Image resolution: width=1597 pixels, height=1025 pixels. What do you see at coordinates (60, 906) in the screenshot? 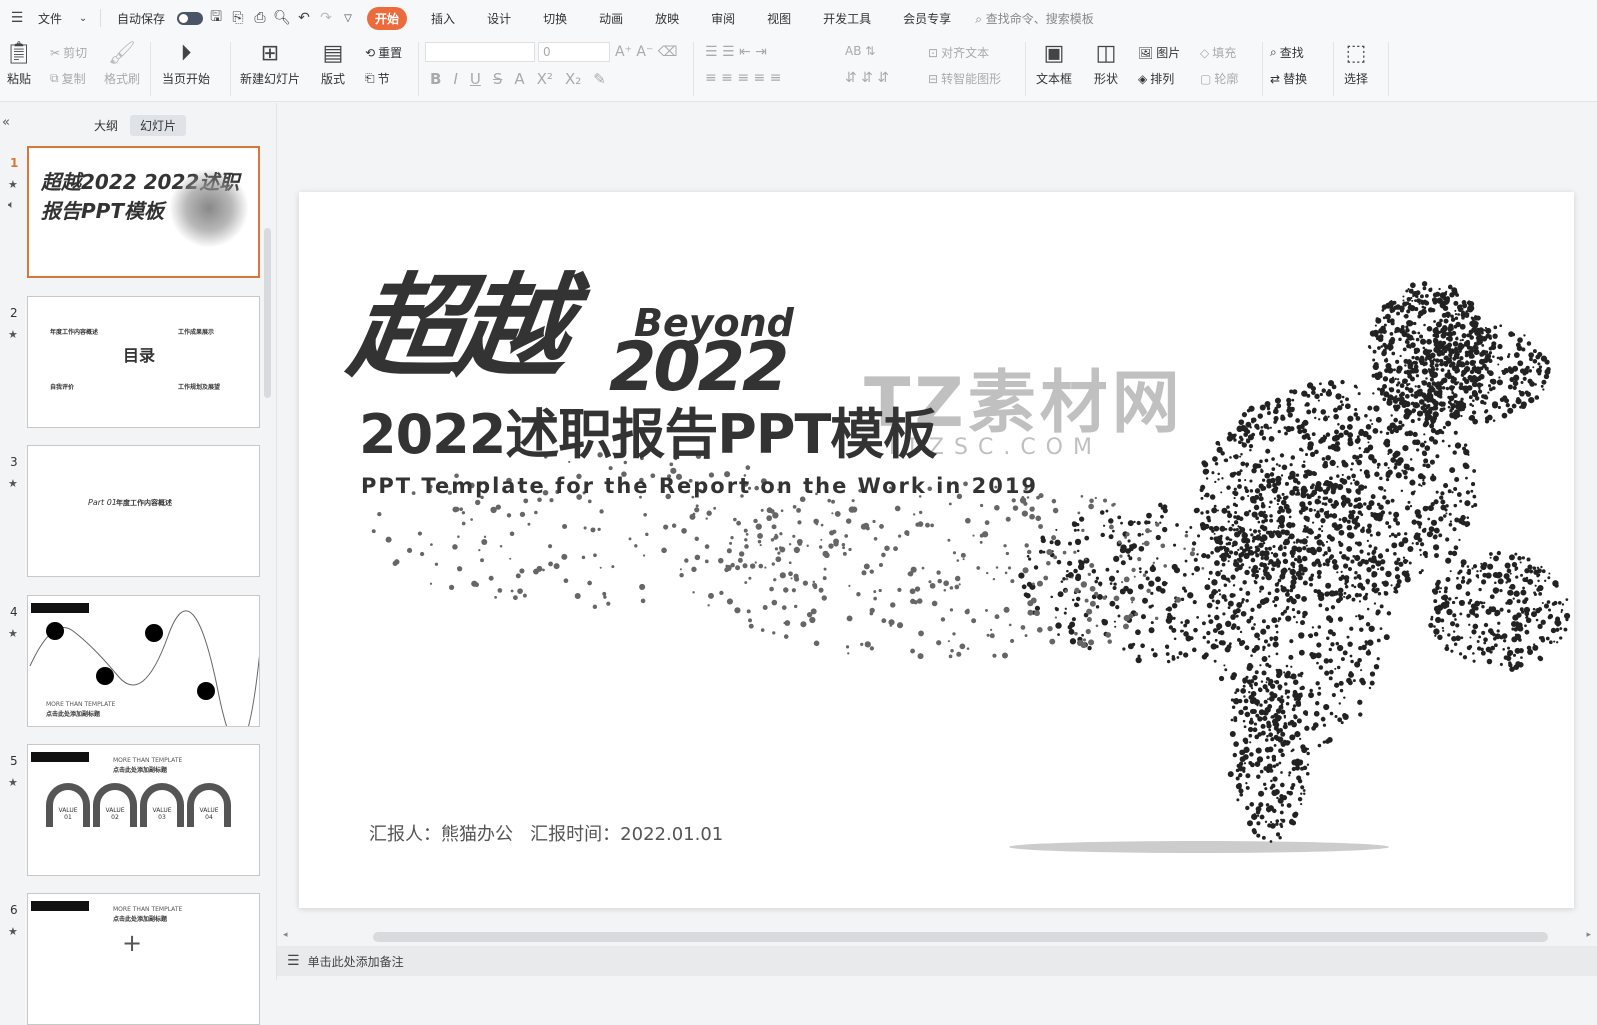
I see `thumb-header-bar` at bounding box center [60, 906].